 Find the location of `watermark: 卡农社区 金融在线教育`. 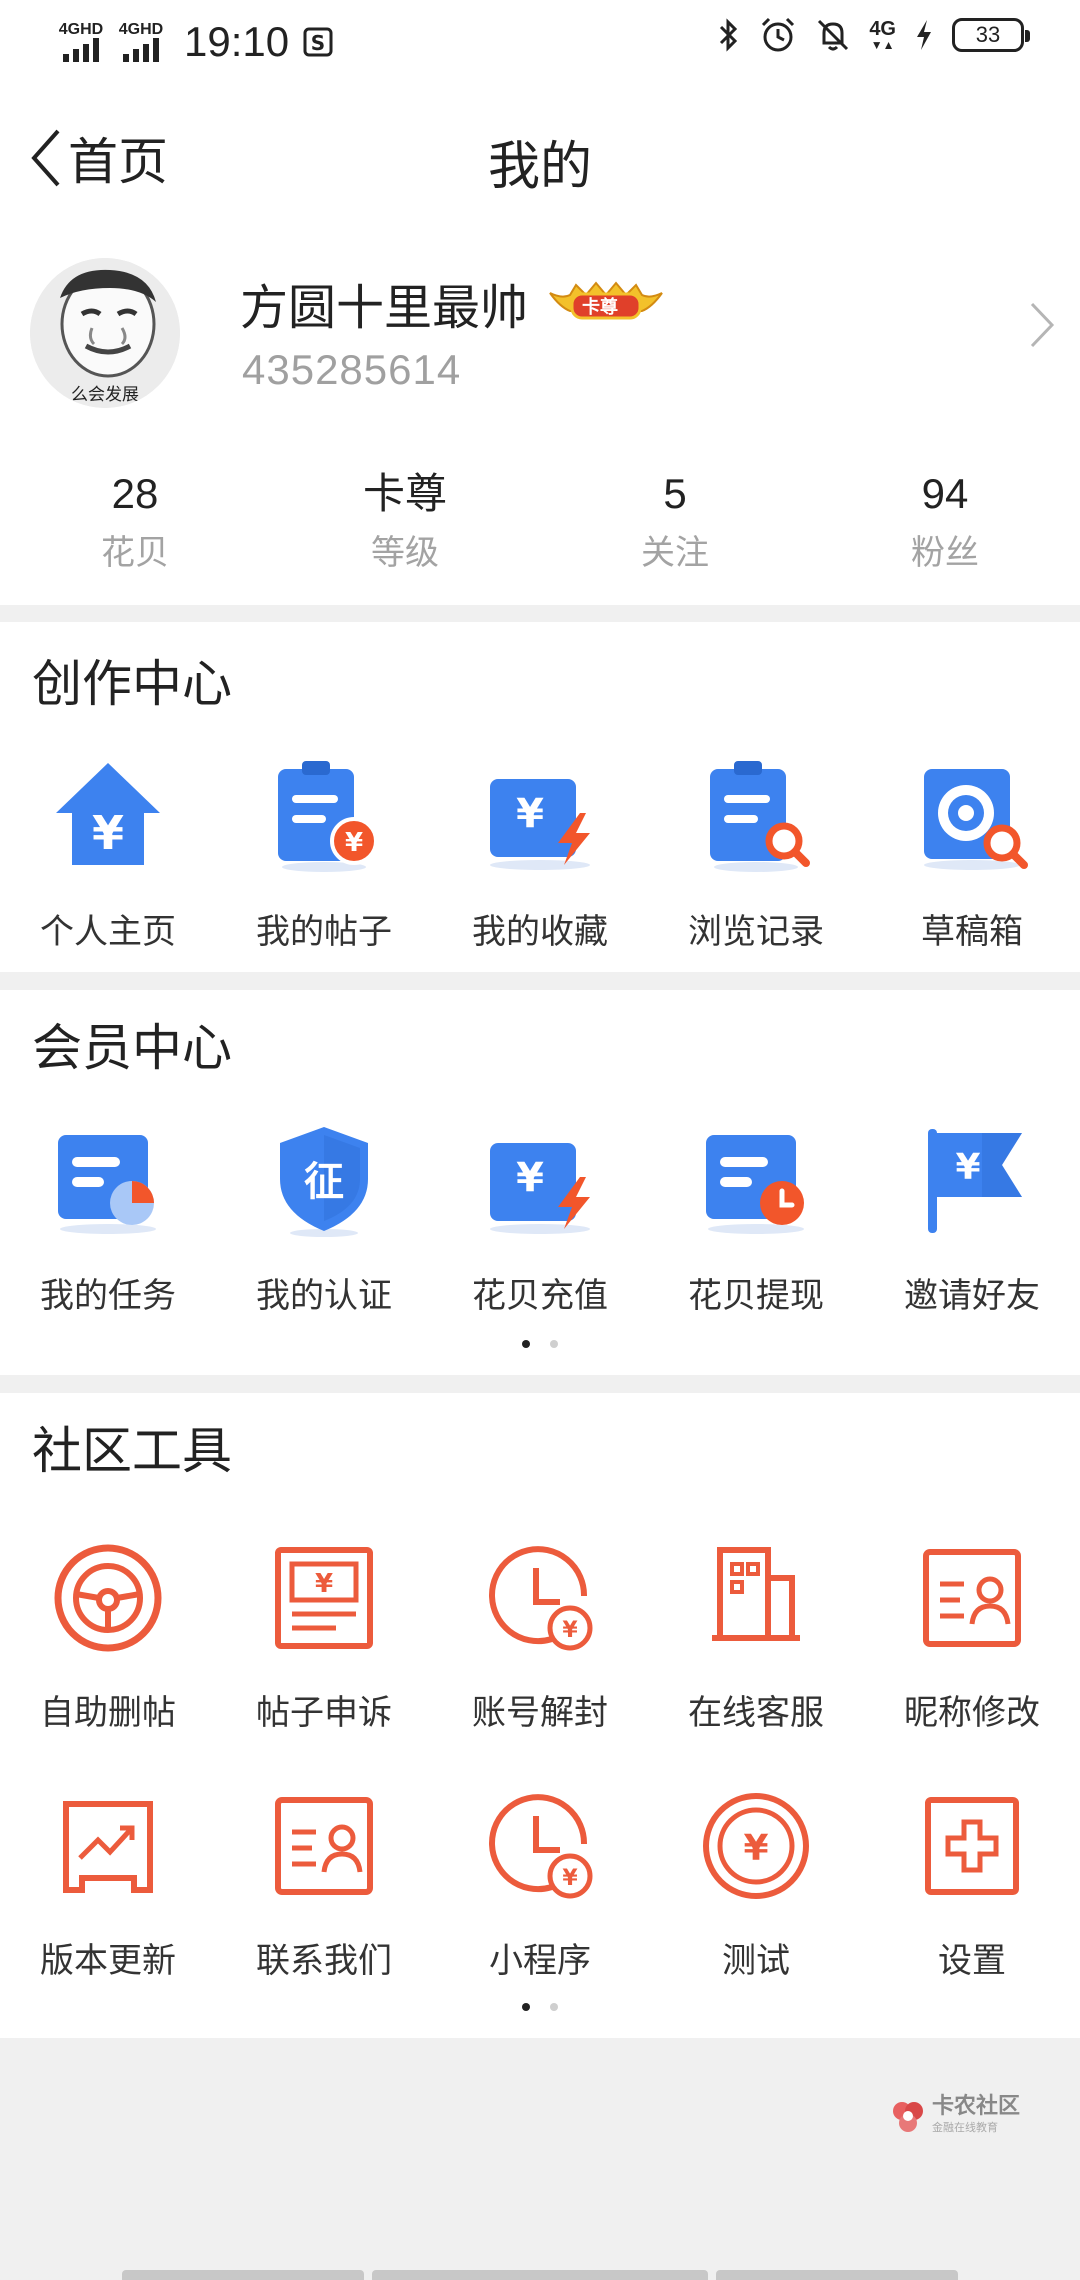

watermark: 卡农社区 金融在线教育 is located at coordinates (955, 2117).